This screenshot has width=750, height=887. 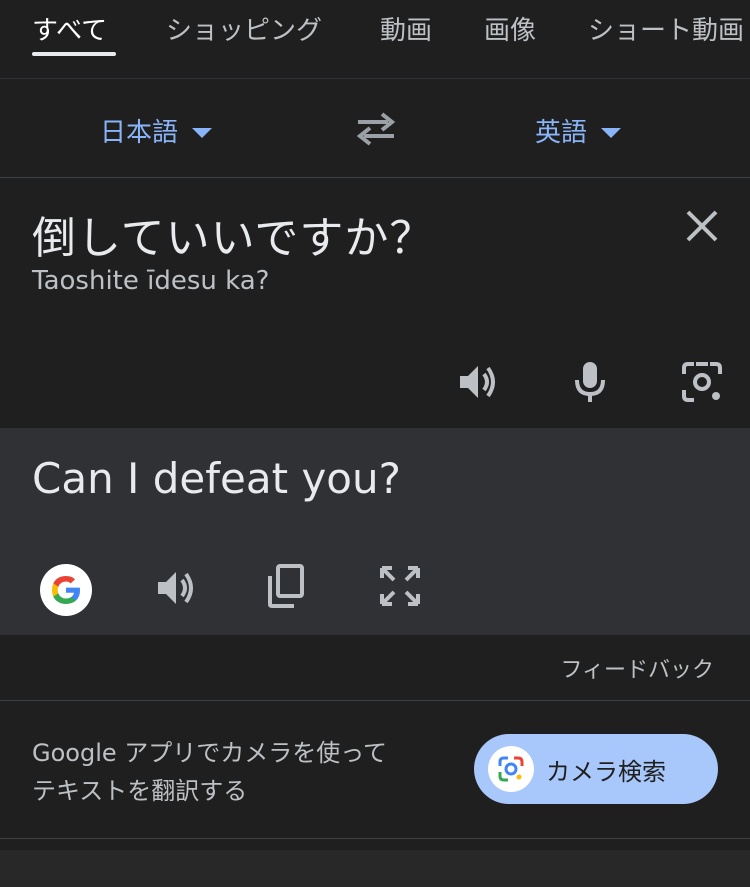 I want to click on translated-text: Can I defeat you?, so click(x=216, y=478).